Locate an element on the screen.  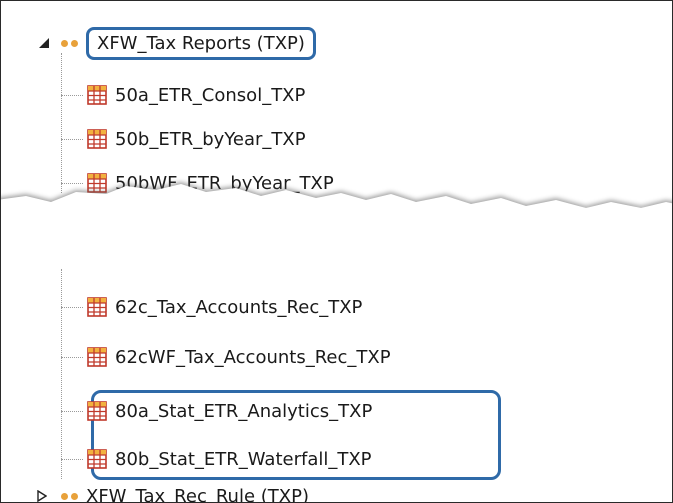
tree-root-node: XFW_Tax Reports (TXP) is located at coordinates (176, 43).